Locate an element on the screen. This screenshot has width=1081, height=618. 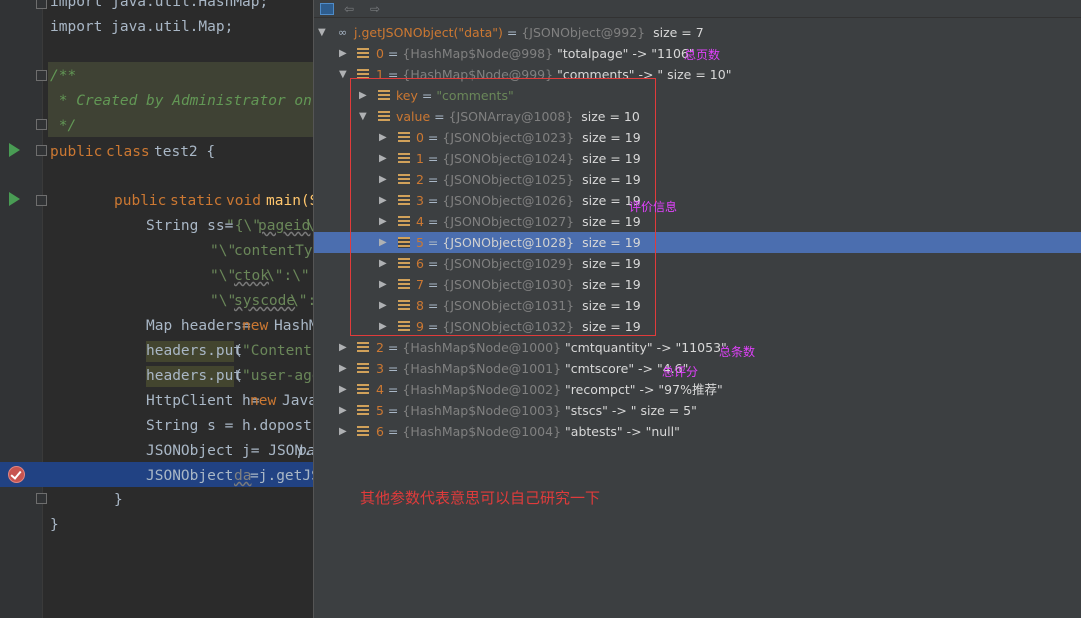
code-line: headers.put("user-age is located at coordinates (156, 376).